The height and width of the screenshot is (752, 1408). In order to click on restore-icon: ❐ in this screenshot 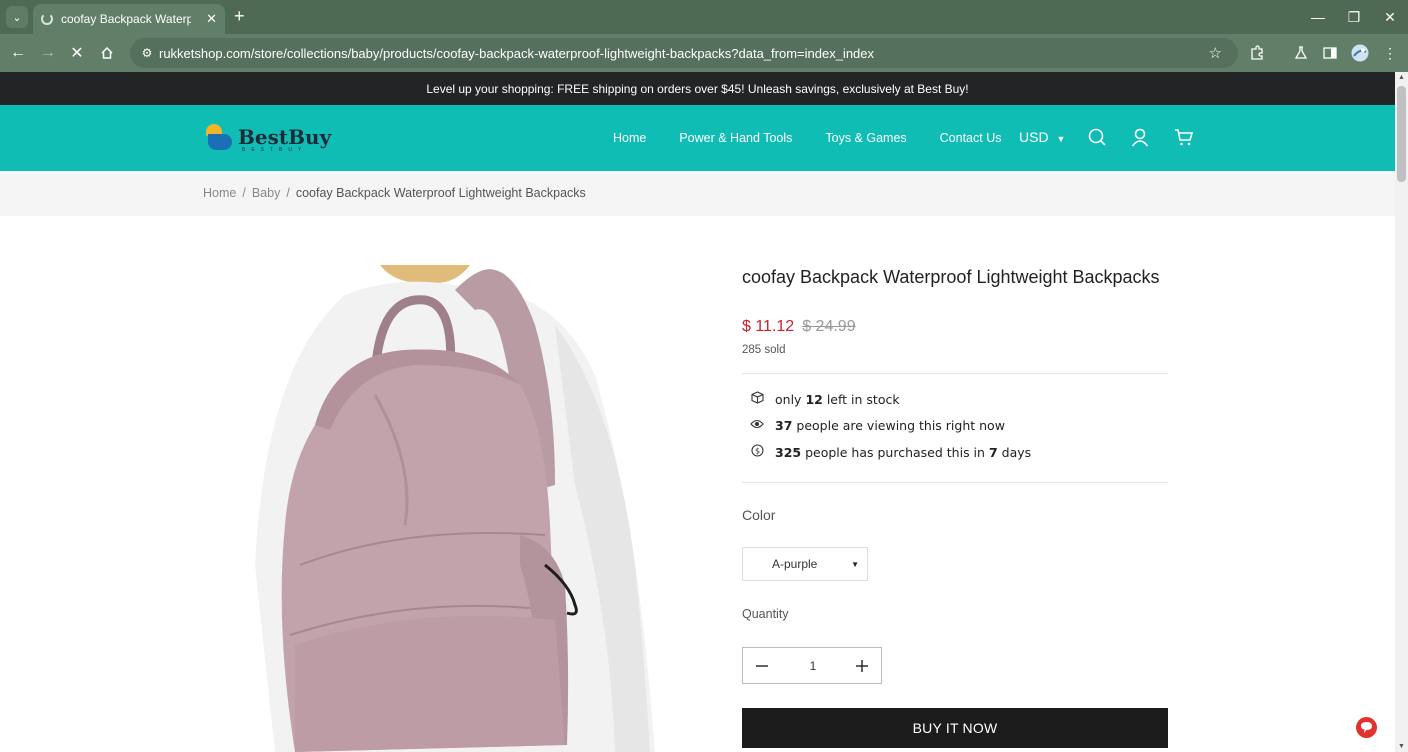, I will do `click(1354, 17)`.